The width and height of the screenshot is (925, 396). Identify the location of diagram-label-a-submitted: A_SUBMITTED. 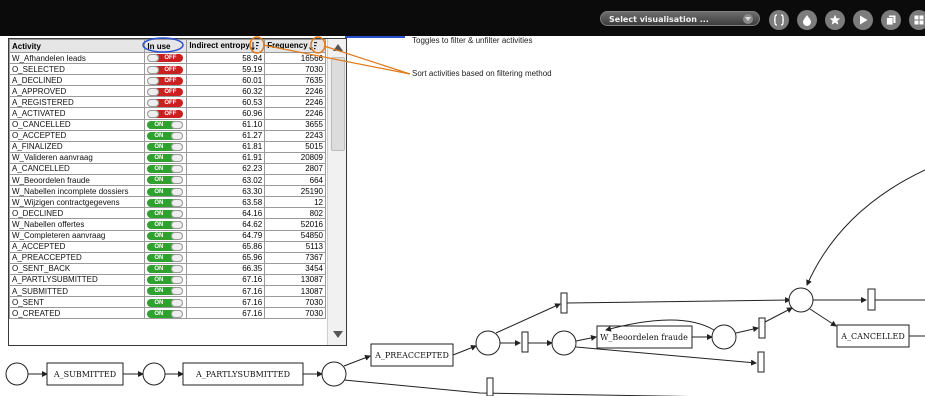
(84, 374).